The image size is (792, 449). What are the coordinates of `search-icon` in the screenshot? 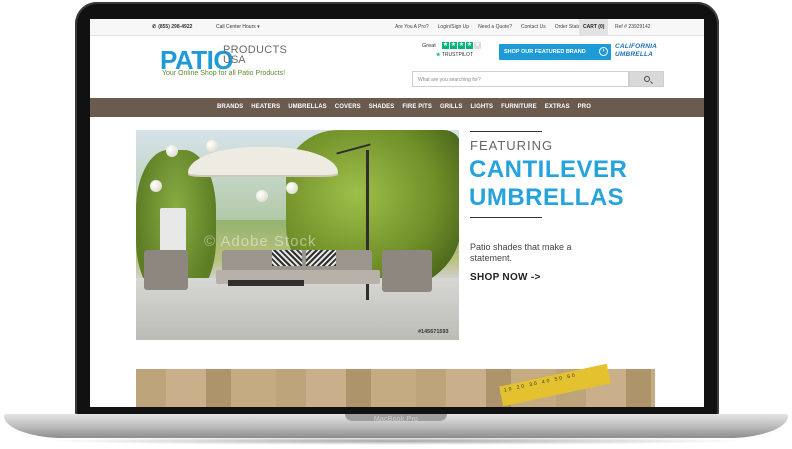 It's located at (647, 79).